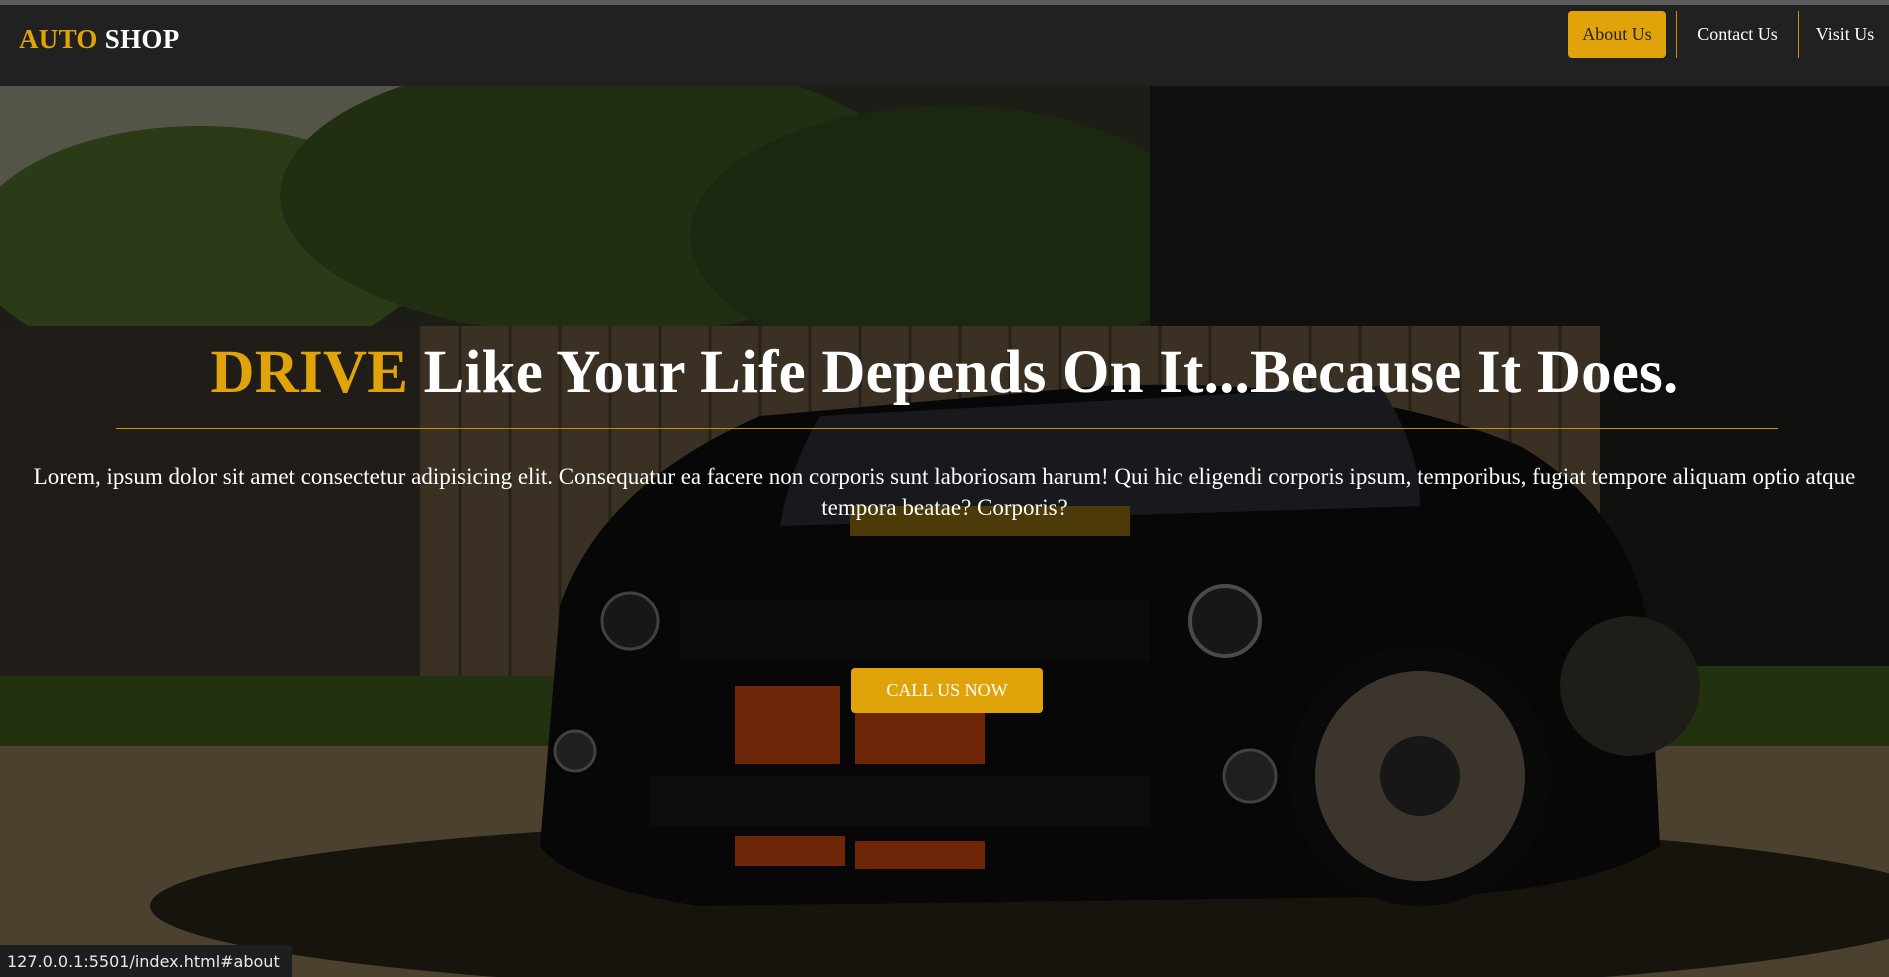 This screenshot has width=1889, height=977. What do you see at coordinates (99, 39) in the screenshot?
I see `brand-logo: AUTO SHOP` at bounding box center [99, 39].